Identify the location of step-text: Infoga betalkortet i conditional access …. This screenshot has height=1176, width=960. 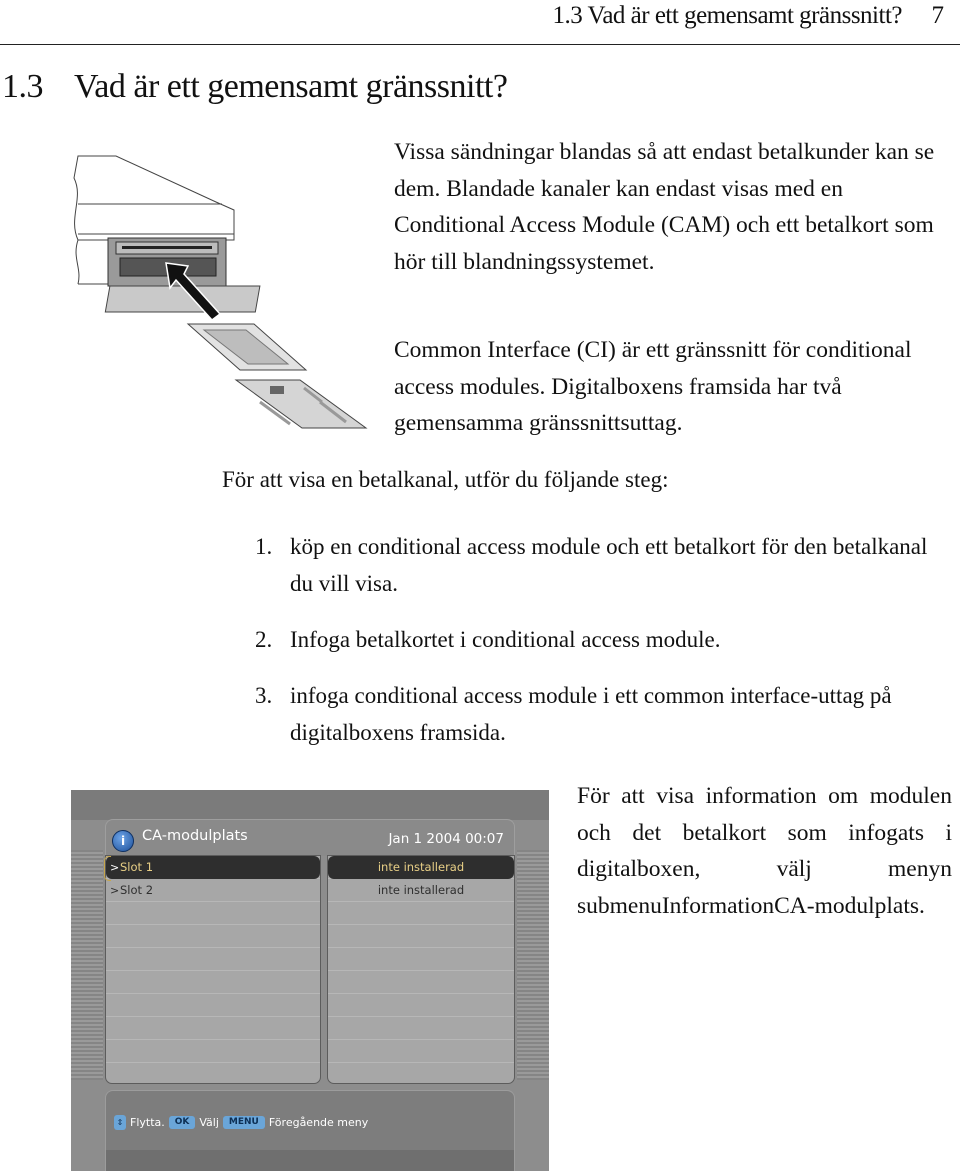
(505, 639).